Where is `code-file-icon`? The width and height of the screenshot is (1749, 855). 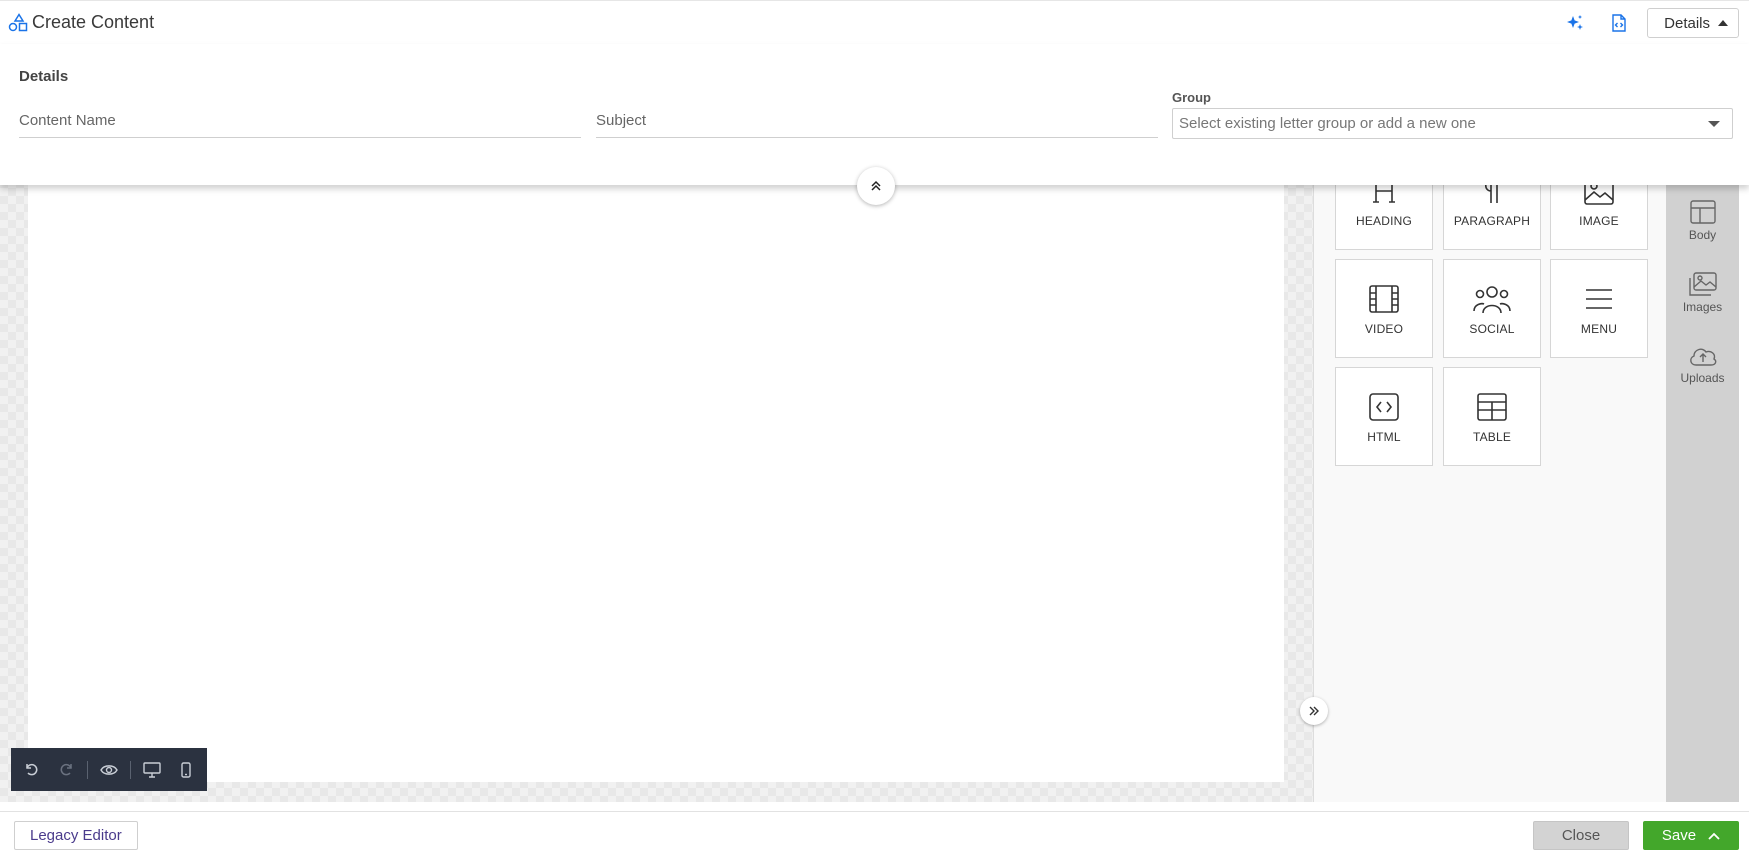 code-file-icon is located at coordinates (1619, 23).